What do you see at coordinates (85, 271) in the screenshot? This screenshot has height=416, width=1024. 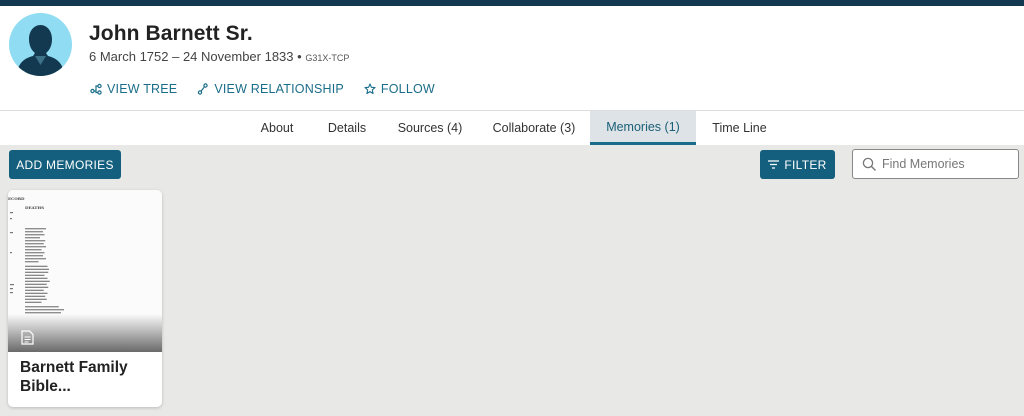 I see `memory-thumbnail: ECORD DEATHS` at bounding box center [85, 271].